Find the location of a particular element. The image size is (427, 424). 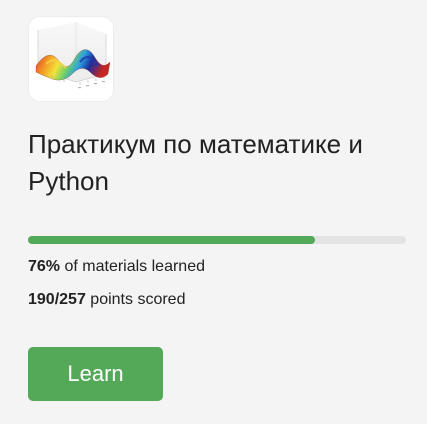

course-title: Практикум по математике и Python is located at coordinates (195, 162).